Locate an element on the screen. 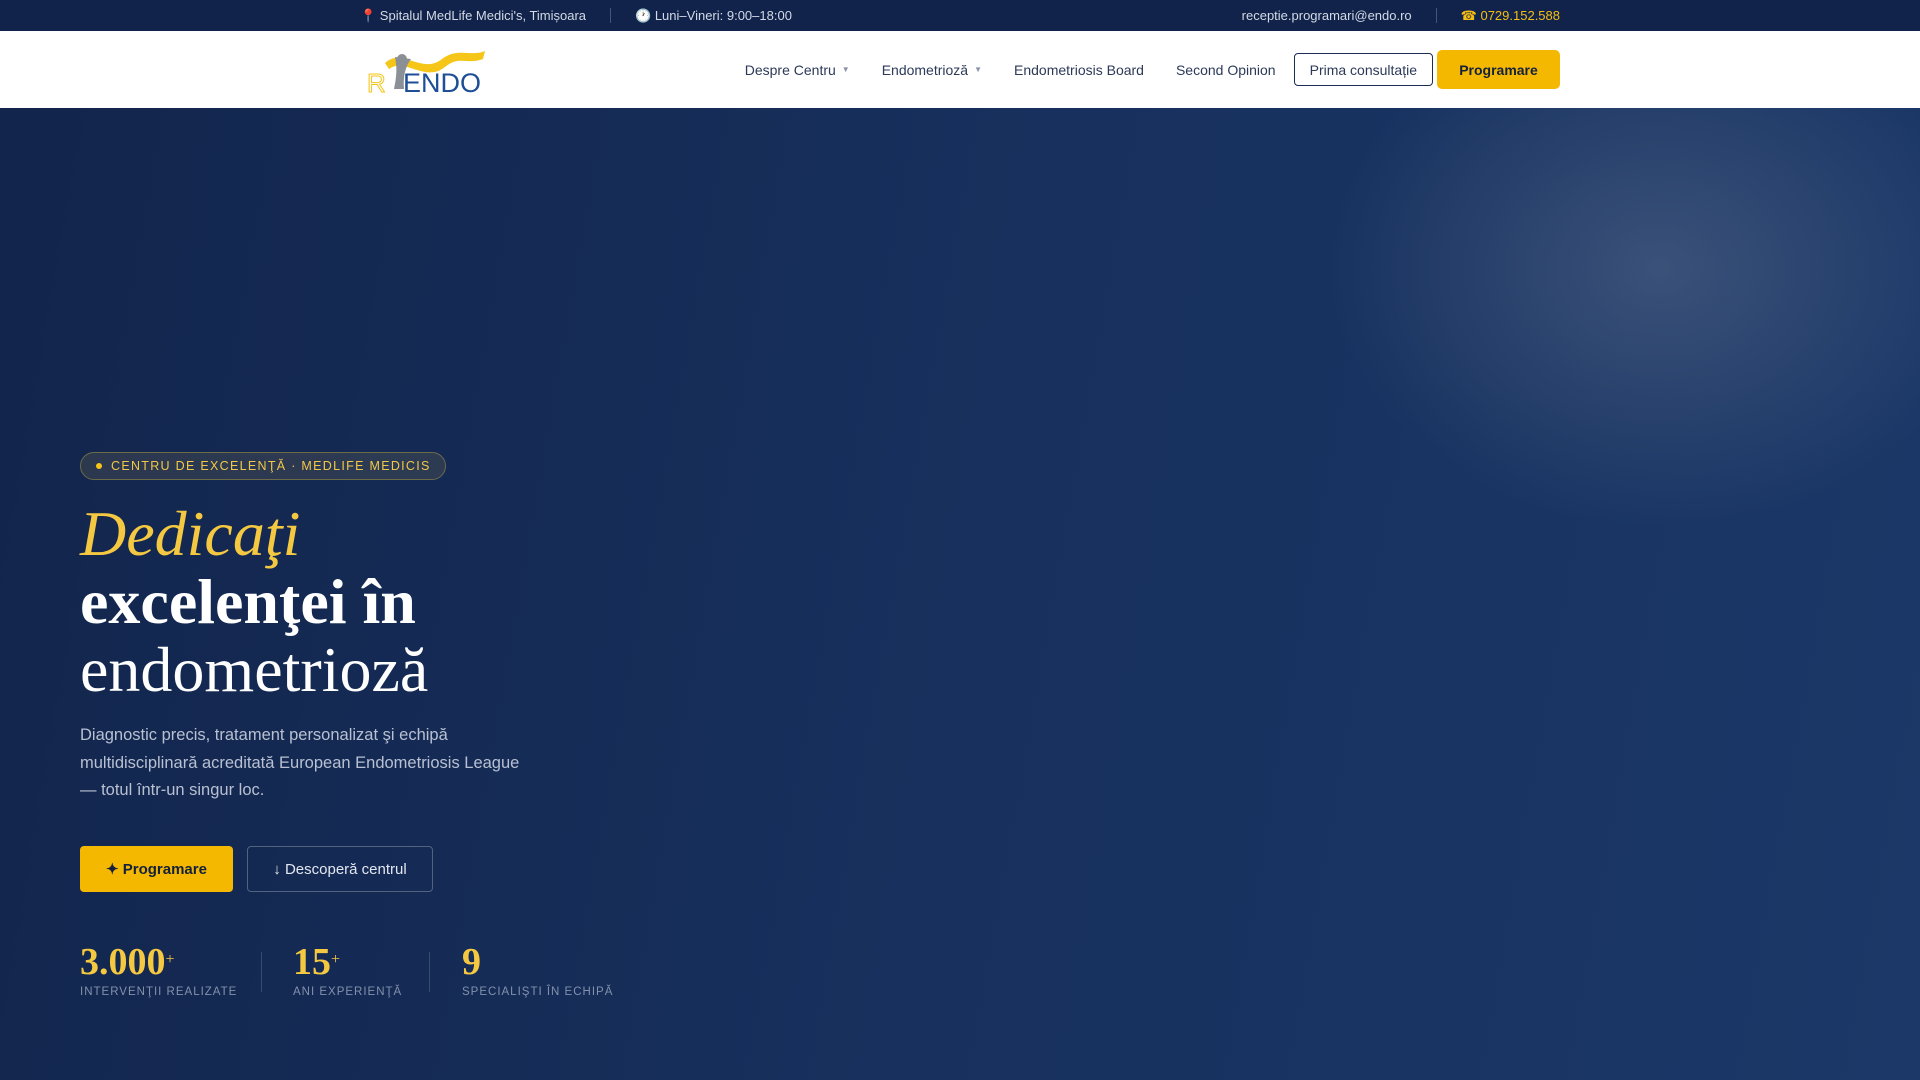  nav-label: Despre Centru is located at coordinates (790, 69).